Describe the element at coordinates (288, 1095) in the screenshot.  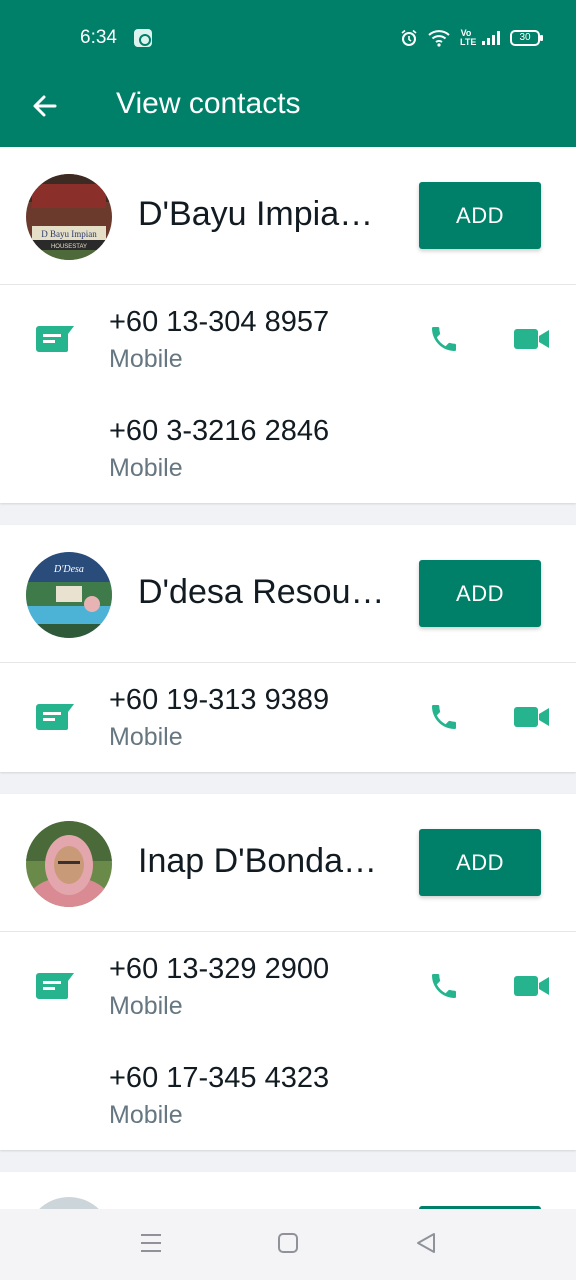
I see `phone-row: +60 17-345 4323 Mobile` at that location.